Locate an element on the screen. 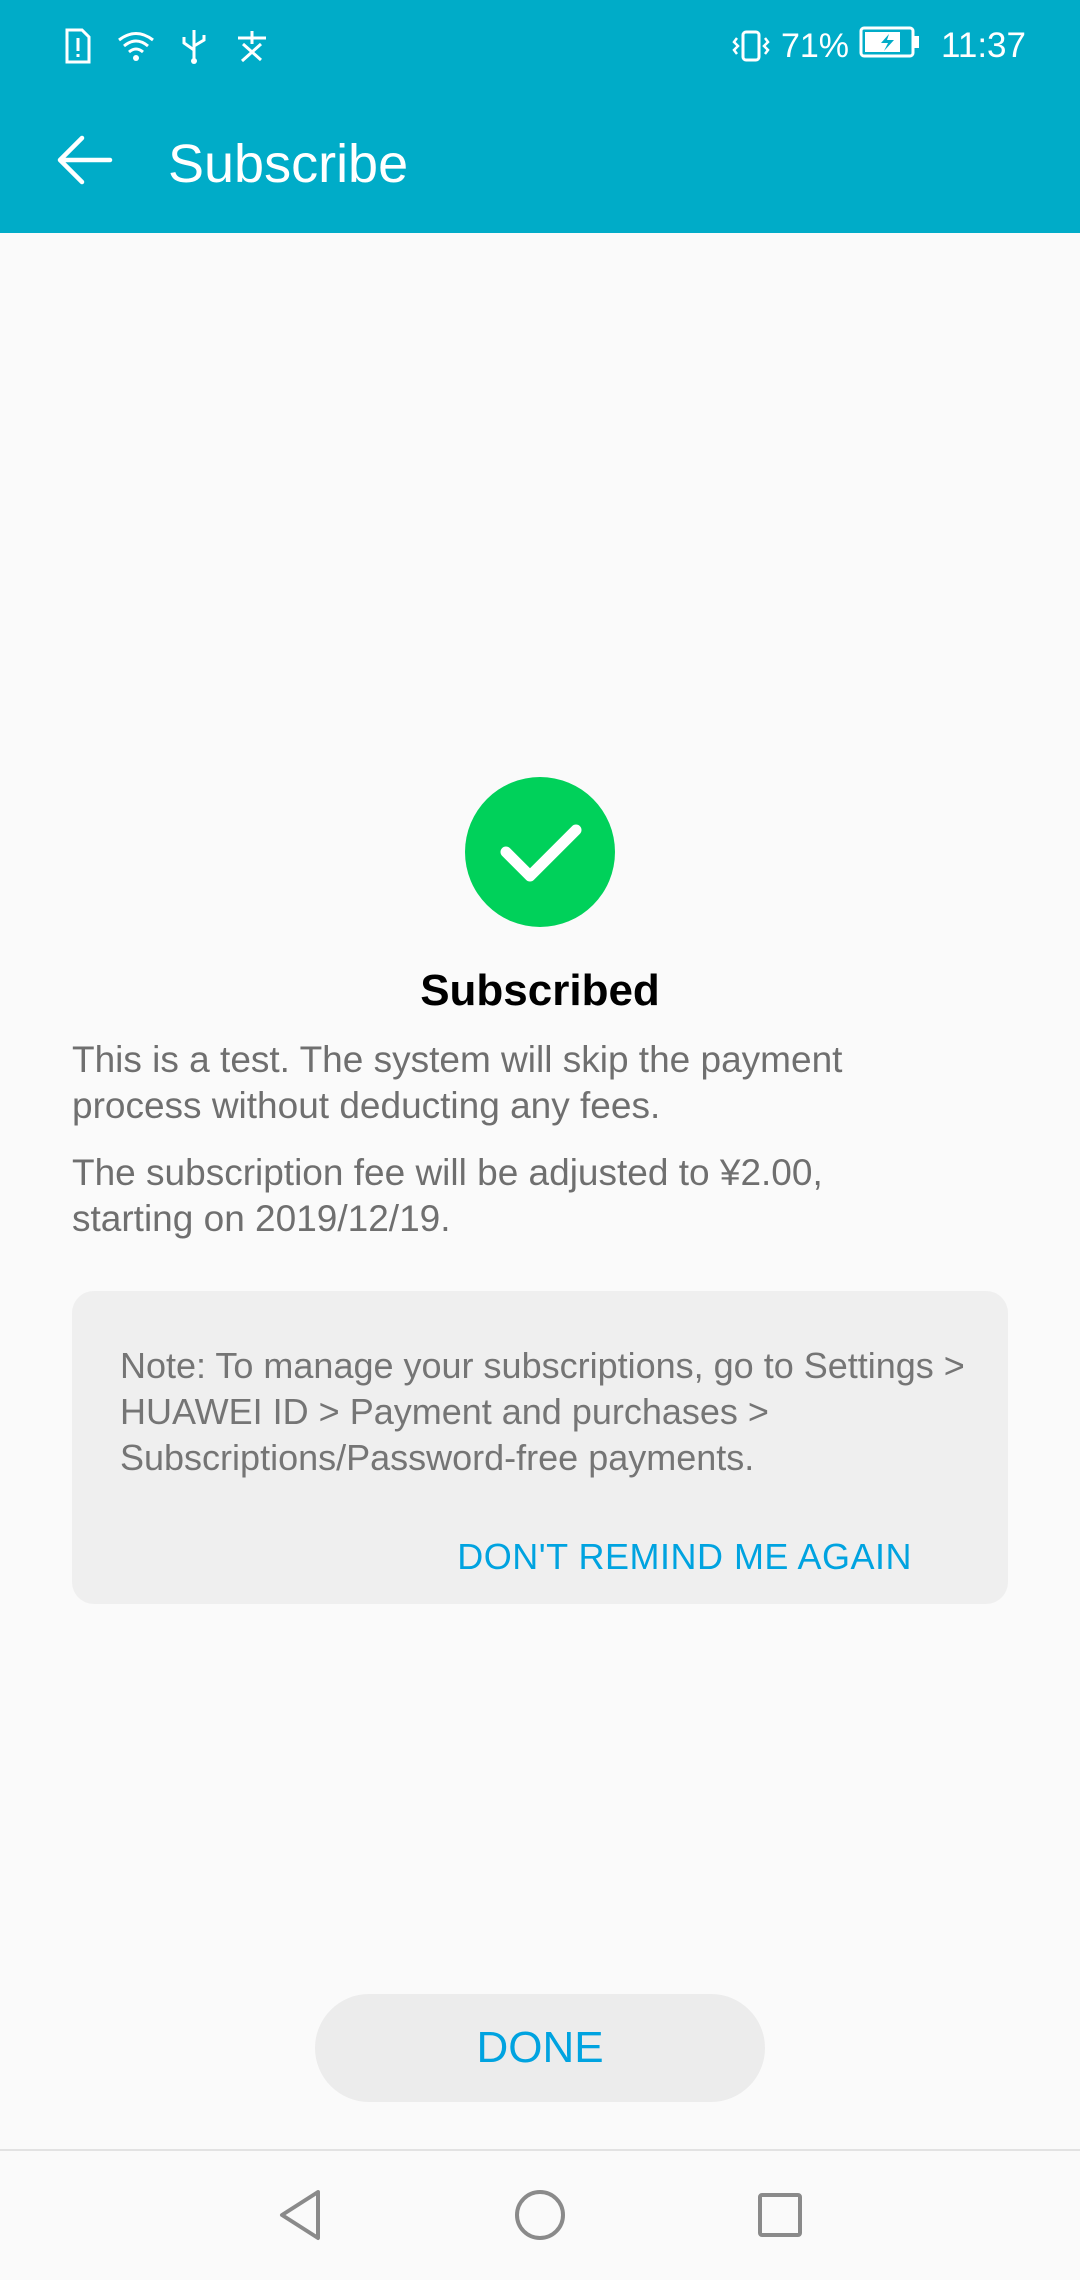 This screenshot has width=1080, height=2280. nav-back-button is located at coordinates (300, 2217).